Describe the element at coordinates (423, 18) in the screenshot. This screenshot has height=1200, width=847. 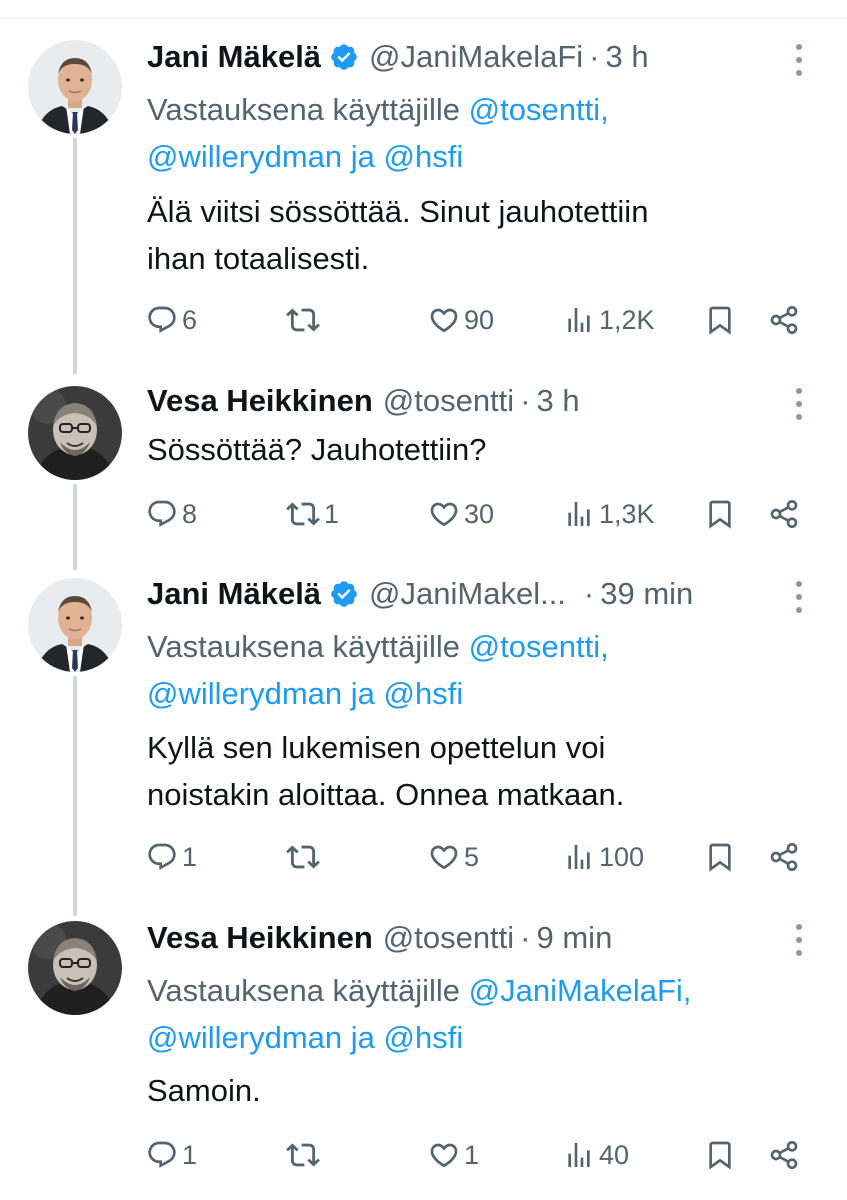
I see `top-divider` at that location.